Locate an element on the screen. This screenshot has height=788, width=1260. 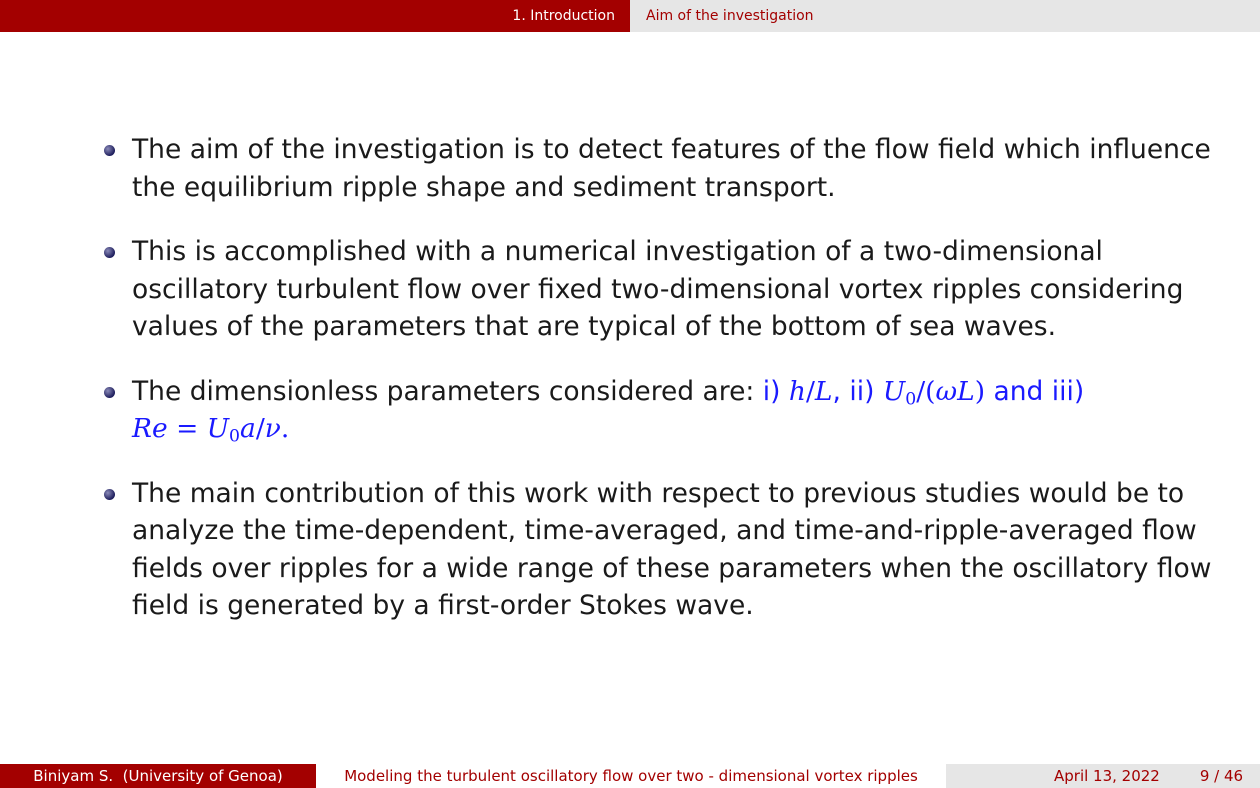
param-2-formula: U0/(ωL) is located at coordinates (934, 392).